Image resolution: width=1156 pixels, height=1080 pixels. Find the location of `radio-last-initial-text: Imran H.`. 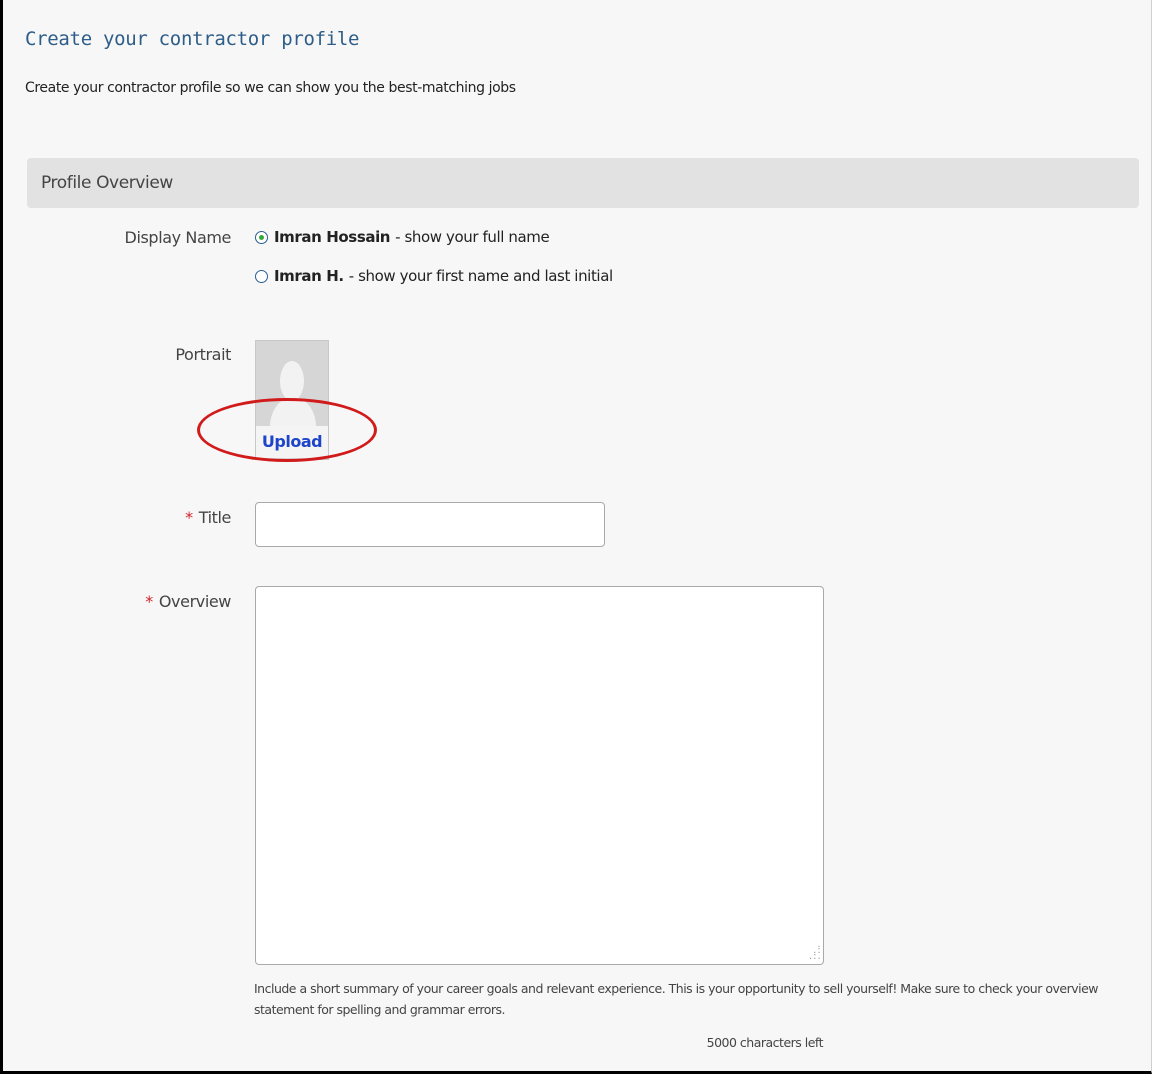

radio-last-initial-text: Imran H. is located at coordinates (309, 276).